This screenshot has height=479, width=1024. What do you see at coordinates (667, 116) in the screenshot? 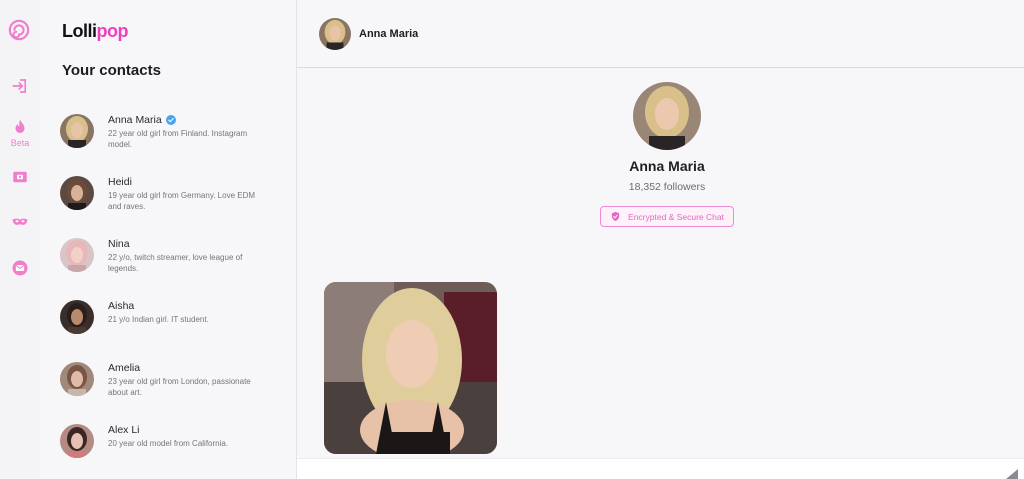
I see `profile-avatar` at bounding box center [667, 116].